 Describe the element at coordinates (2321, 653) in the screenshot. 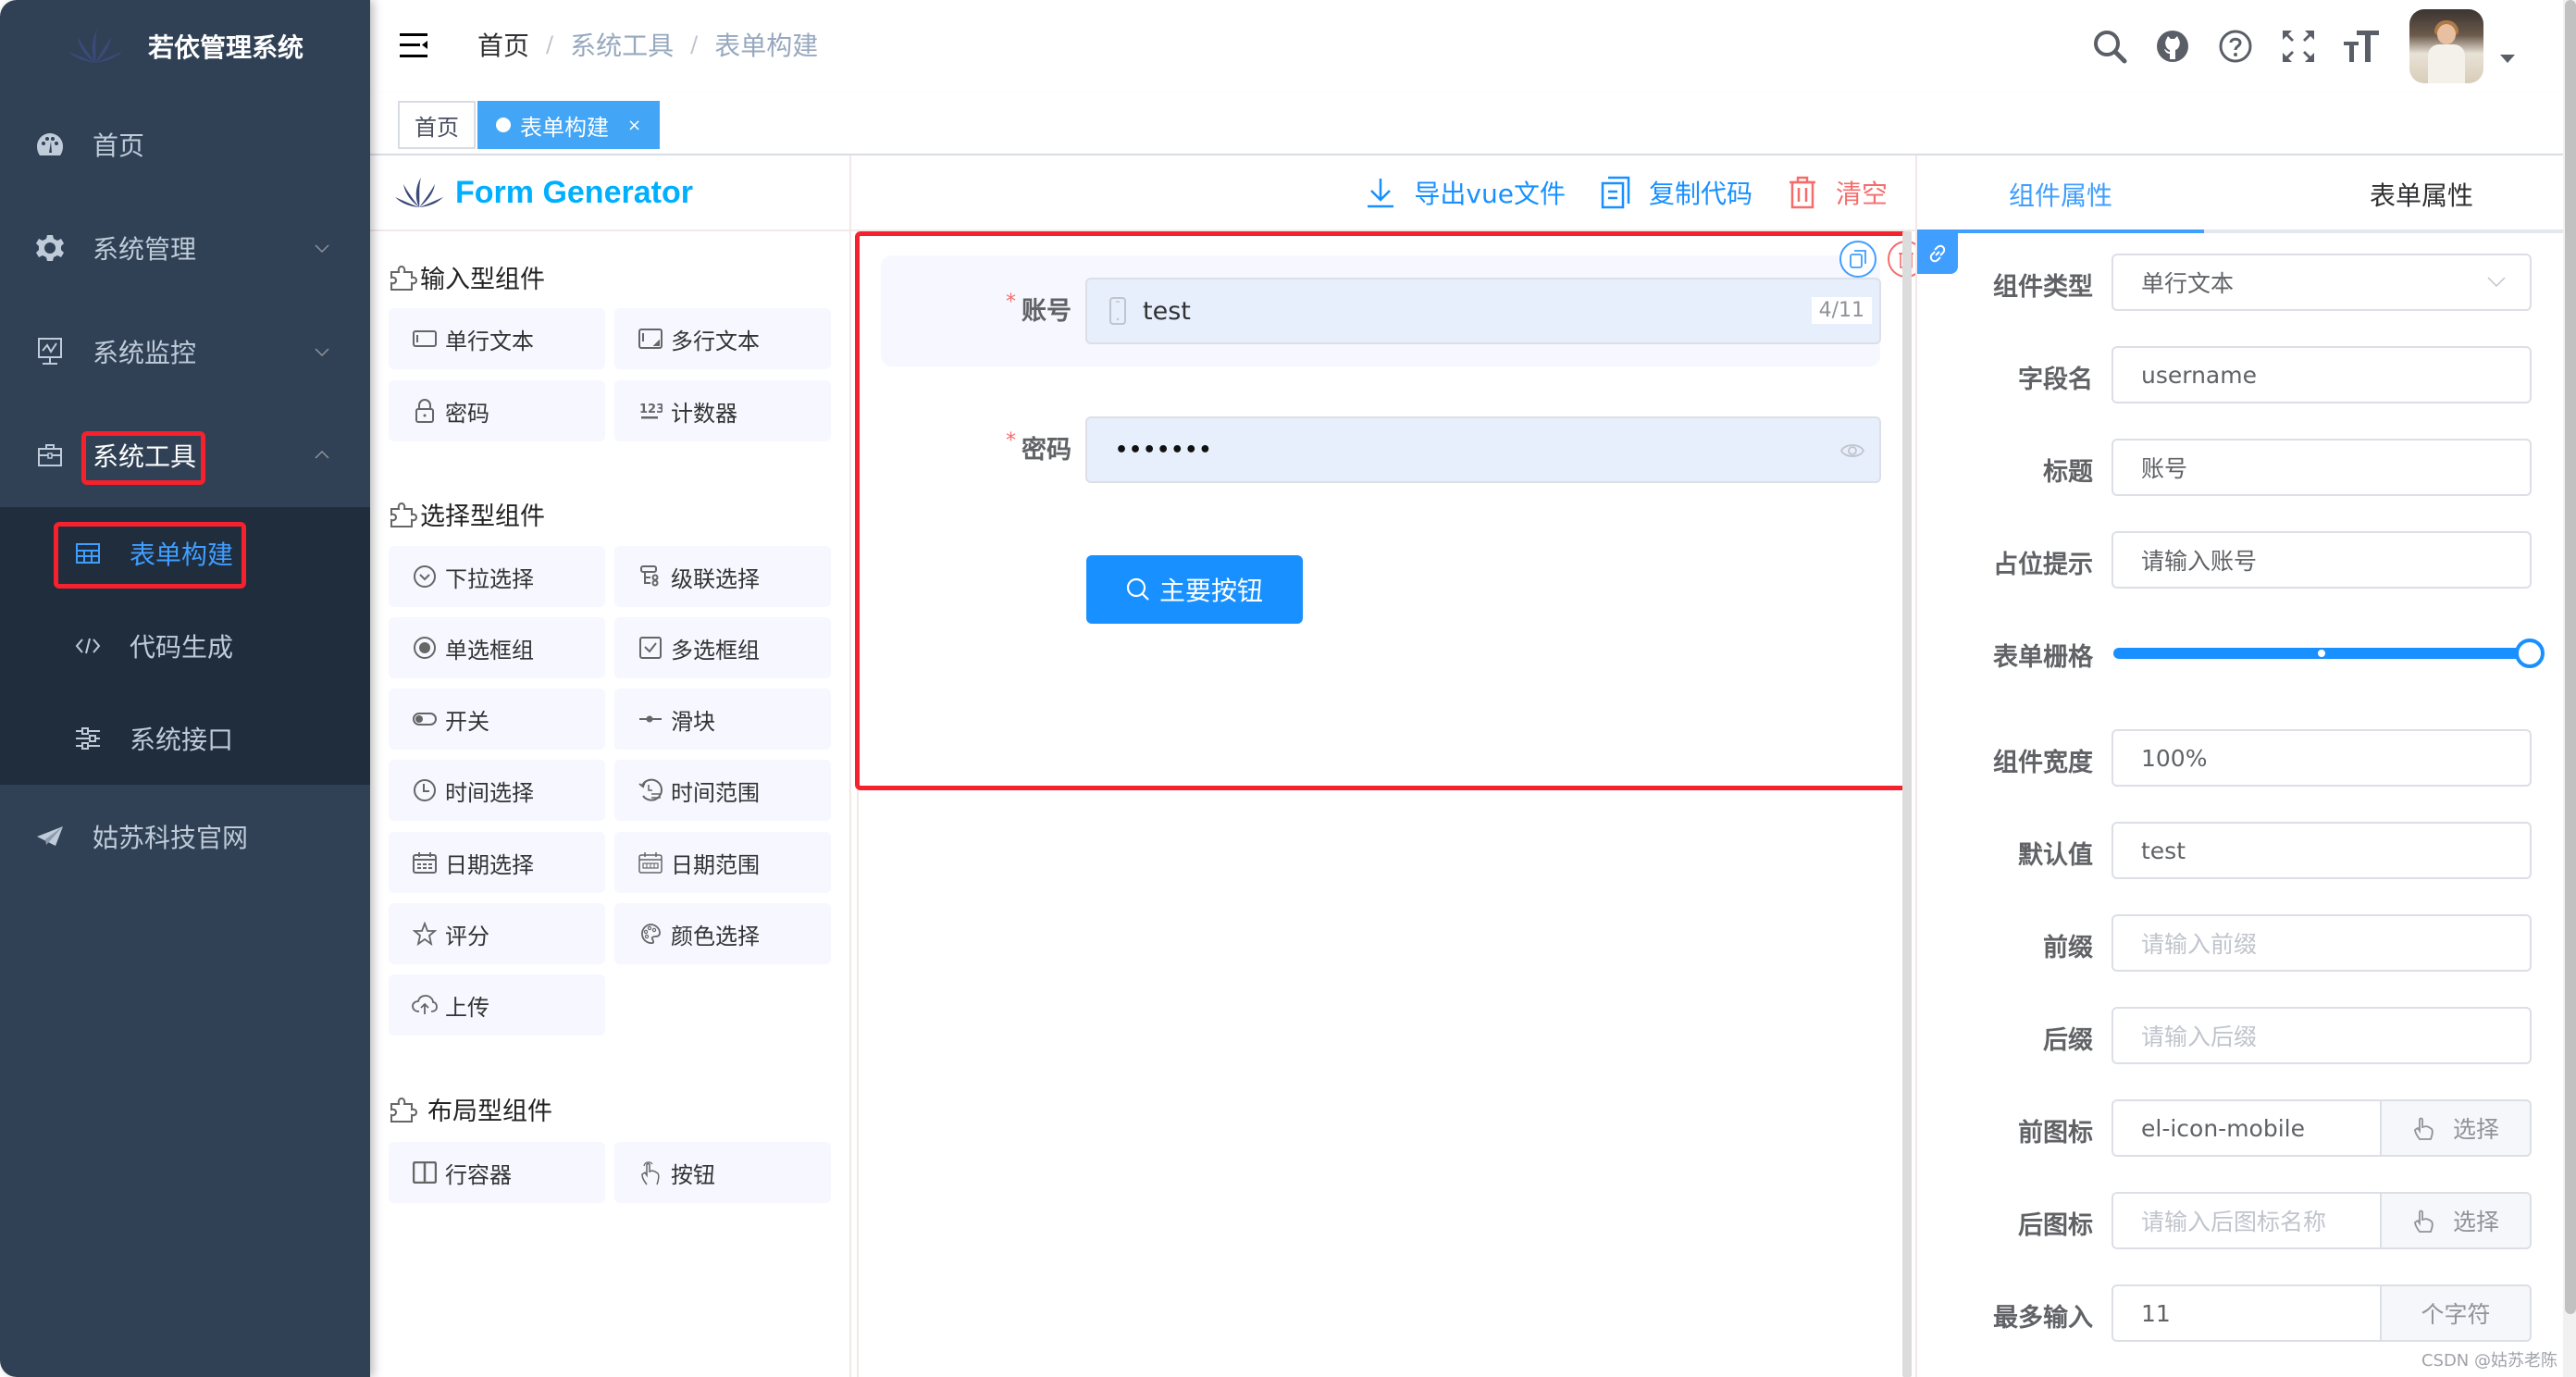

I see `slider-stop` at that location.